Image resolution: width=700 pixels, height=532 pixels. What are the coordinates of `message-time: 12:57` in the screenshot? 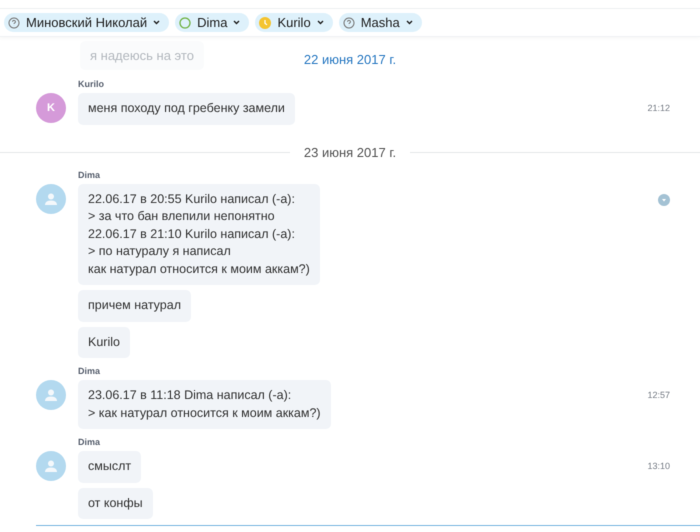 It's located at (658, 395).